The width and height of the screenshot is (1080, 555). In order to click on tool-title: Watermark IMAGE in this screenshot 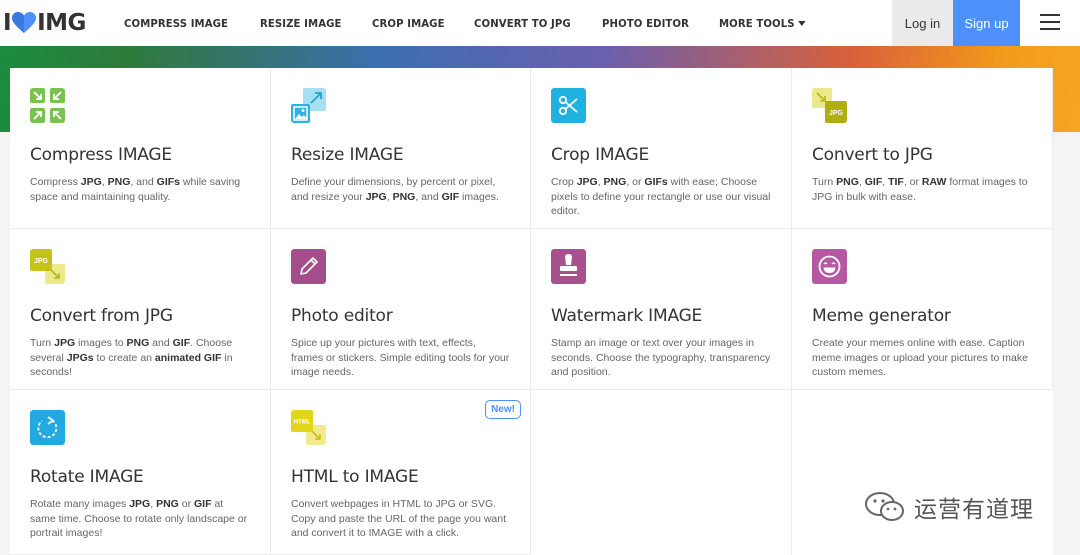, I will do `click(627, 316)`.